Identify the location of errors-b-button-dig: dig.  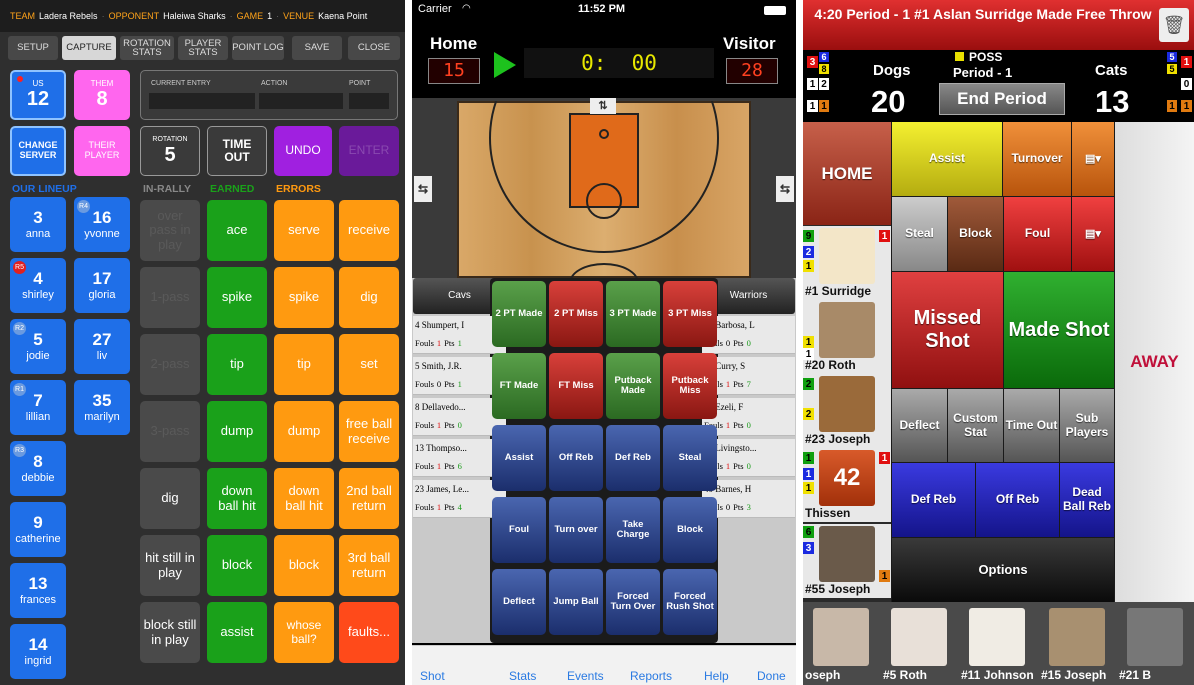
(369, 297).